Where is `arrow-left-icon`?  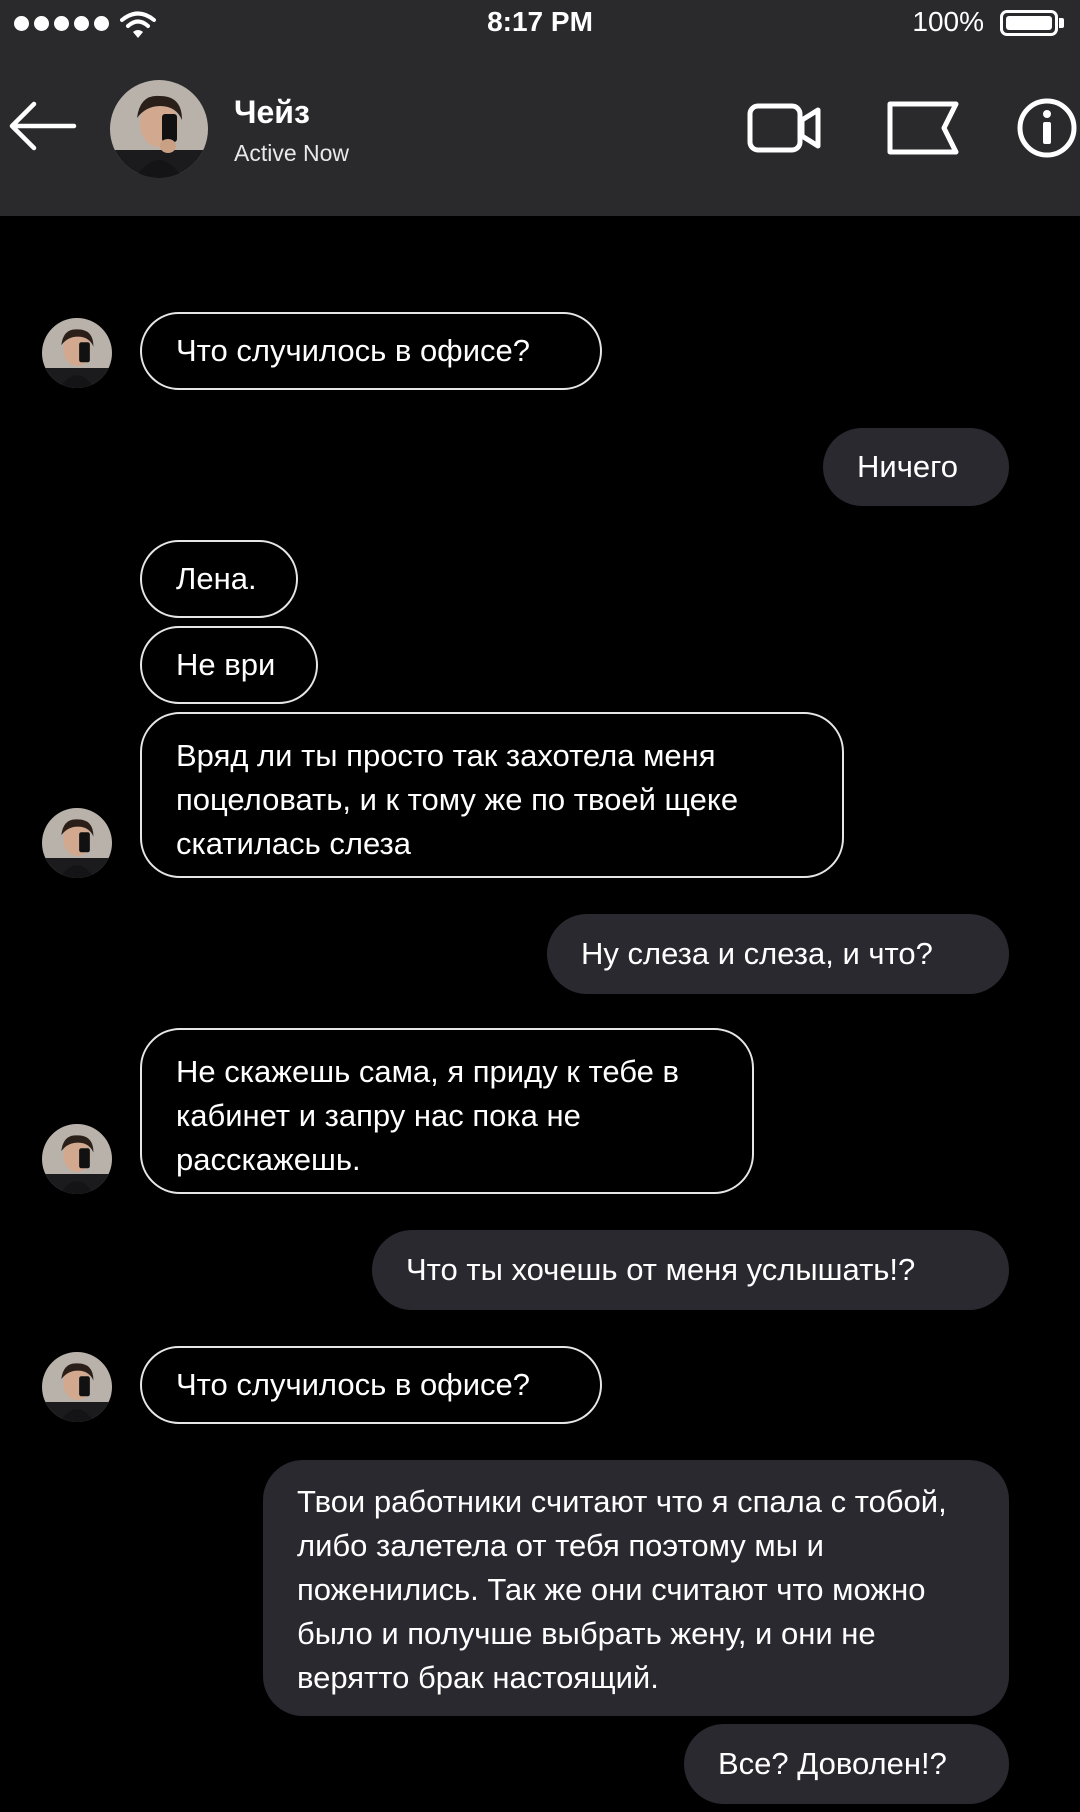 arrow-left-icon is located at coordinates (43, 126).